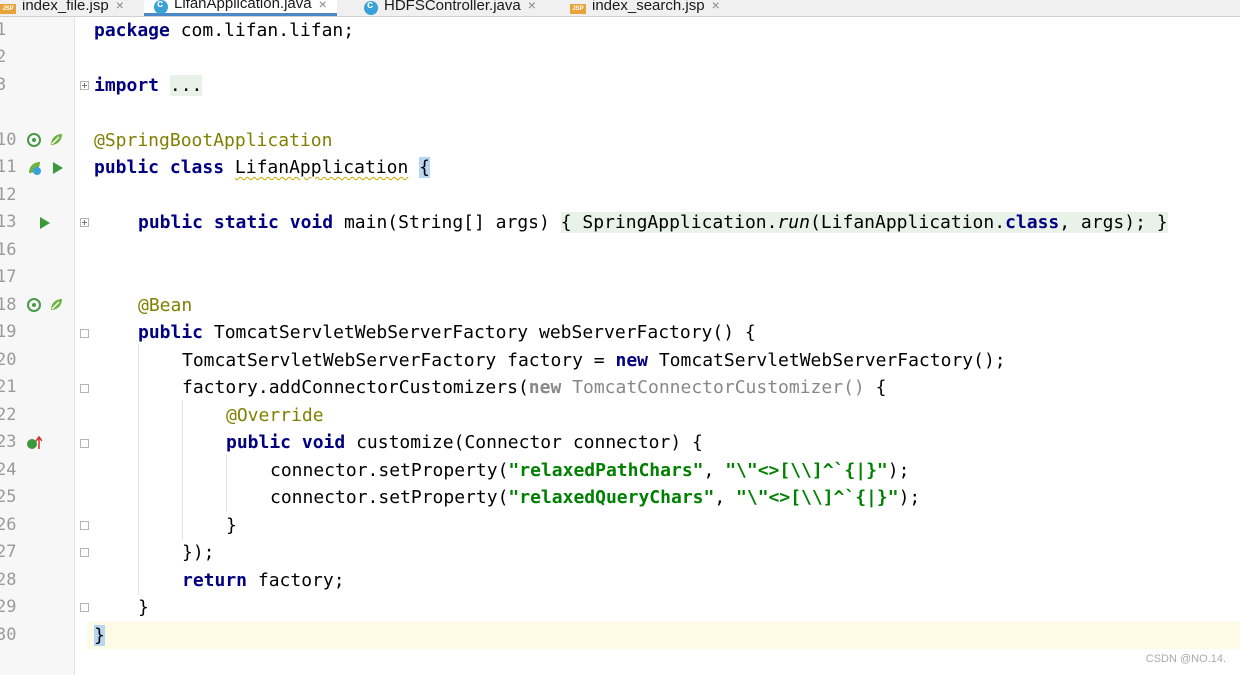 This screenshot has width=1240, height=675. I want to click on code-text: connector.setProperty(, so click(389, 470).